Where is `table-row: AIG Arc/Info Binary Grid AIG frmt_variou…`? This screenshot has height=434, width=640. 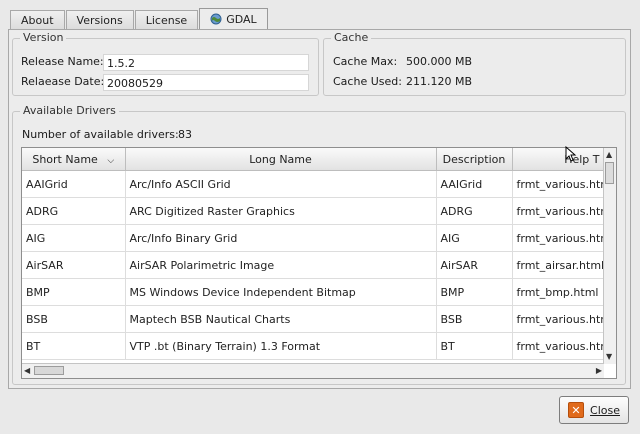
table-row: AIG Arc/Info Binary Grid AIG frmt_variou… is located at coordinates (313, 238).